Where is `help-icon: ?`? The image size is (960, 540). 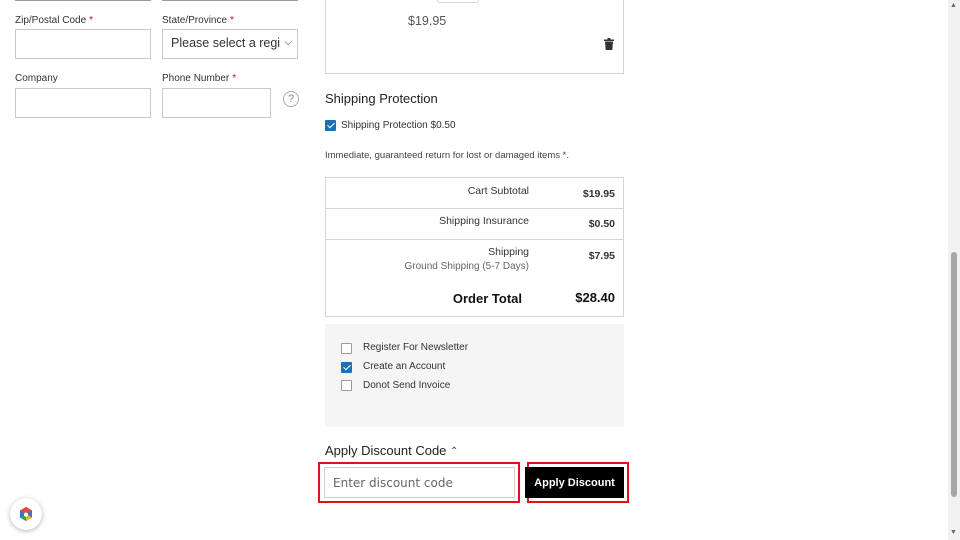 help-icon: ? is located at coordinates (291, 99).